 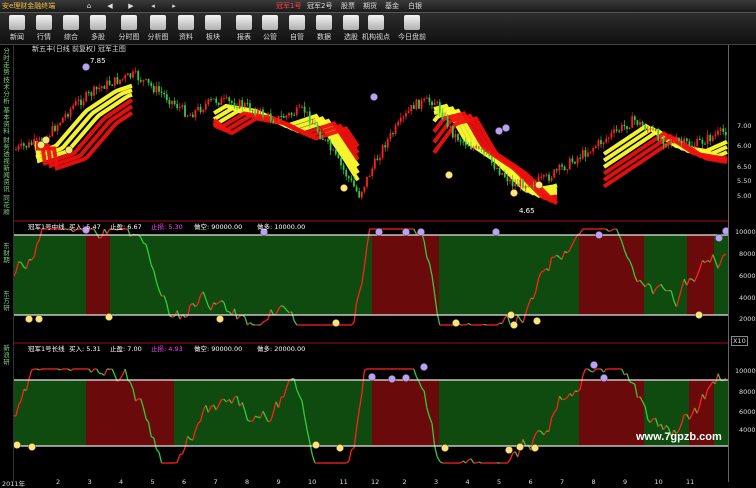 I want to click on sidebar-tab: 新浪研, so click(x=6, y=355).